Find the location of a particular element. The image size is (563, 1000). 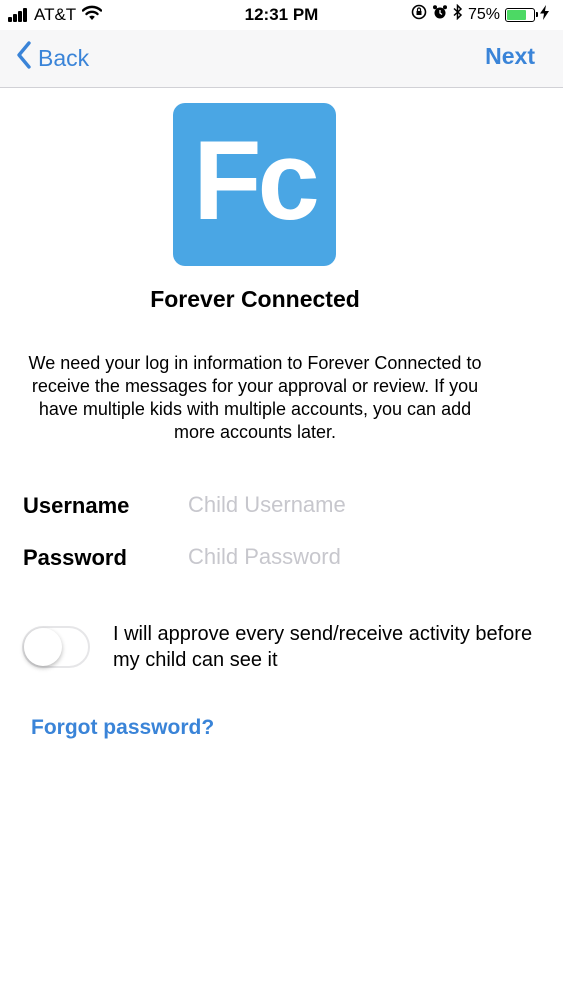

forgot-password-link: Forgot password? is located at coordinates (122, 728).